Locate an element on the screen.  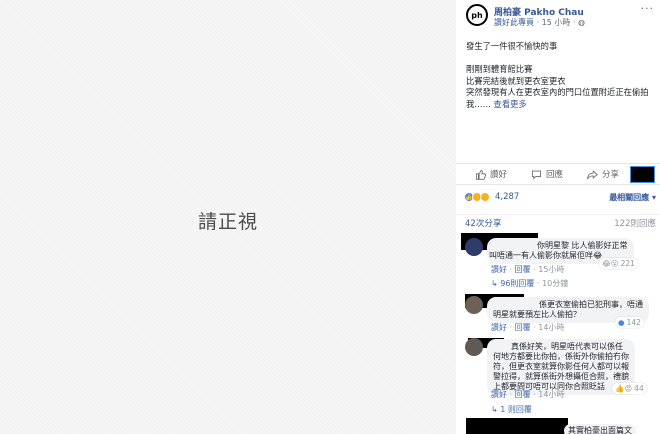
page-avatar: ph is located at coordinates (477, 15).